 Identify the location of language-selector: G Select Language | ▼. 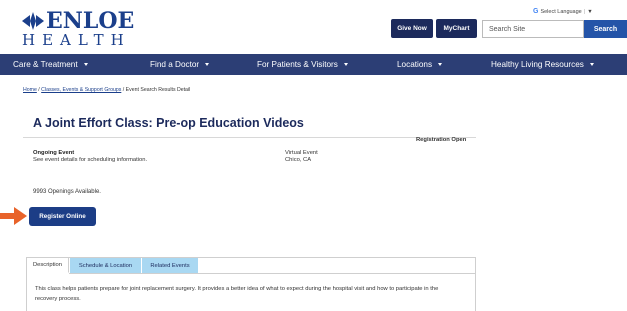
(563, 11).